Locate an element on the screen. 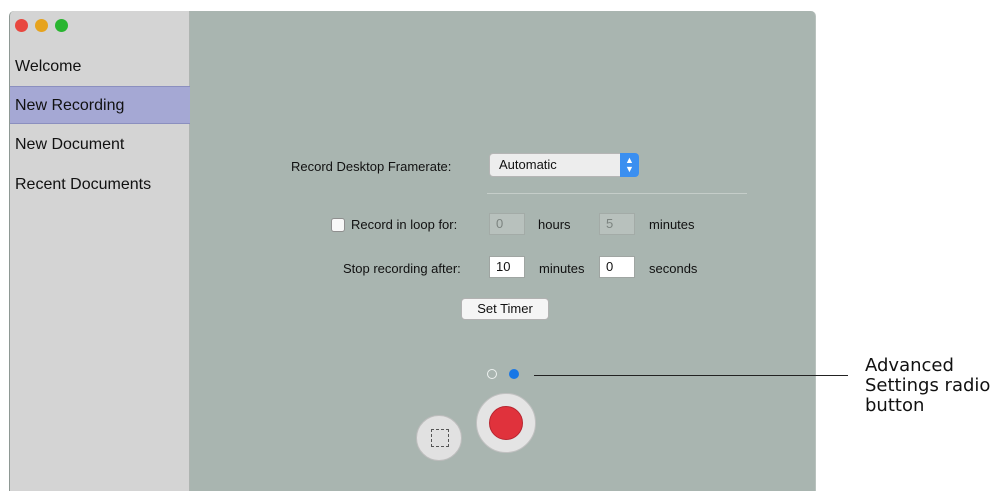  area-select-button is located at coordinates (439, 438).